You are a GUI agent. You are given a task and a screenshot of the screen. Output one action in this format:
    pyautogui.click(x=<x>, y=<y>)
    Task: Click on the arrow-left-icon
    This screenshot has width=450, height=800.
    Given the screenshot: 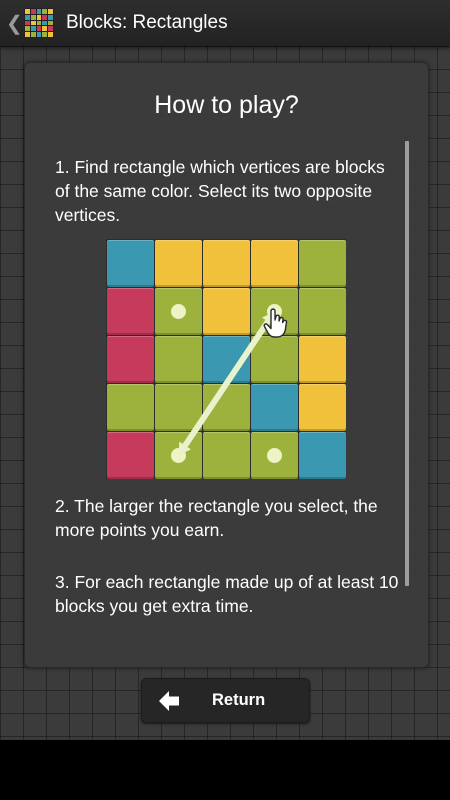 What is the action you would take?
    pyautogui.click(x=169, y=701)
    